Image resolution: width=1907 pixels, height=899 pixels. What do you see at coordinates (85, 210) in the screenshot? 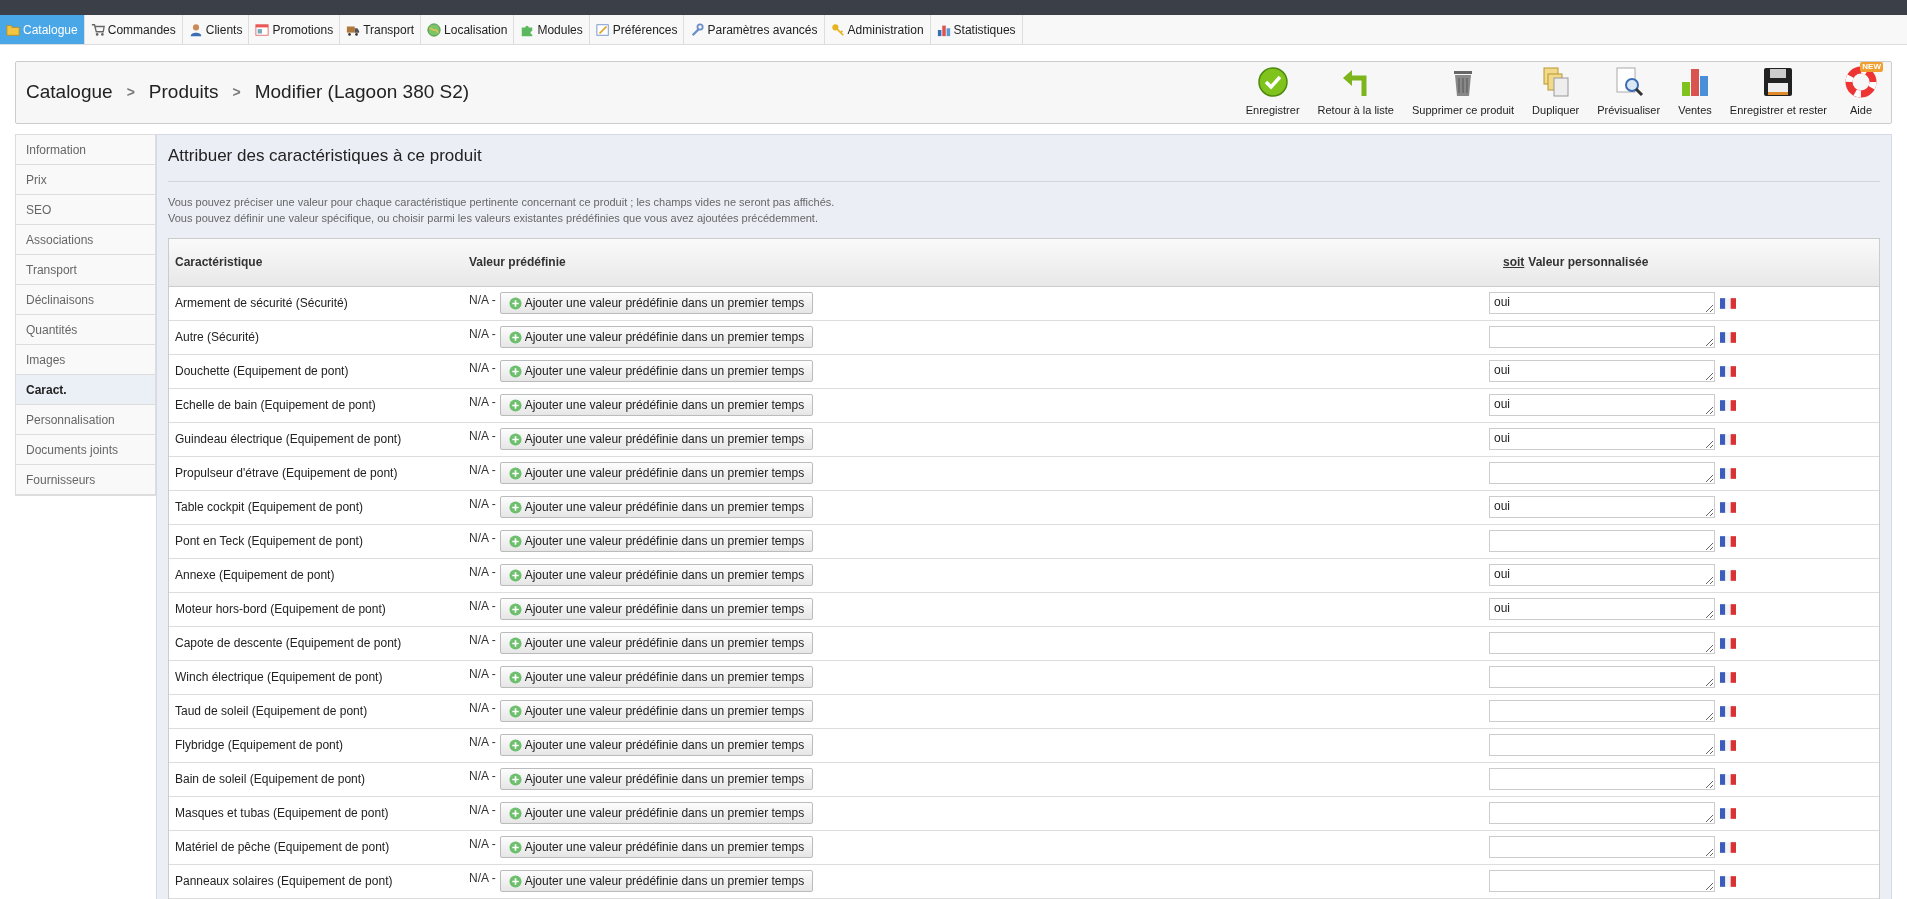
I see `sidebar-tab: SEO` at bounding box center [85, 210].